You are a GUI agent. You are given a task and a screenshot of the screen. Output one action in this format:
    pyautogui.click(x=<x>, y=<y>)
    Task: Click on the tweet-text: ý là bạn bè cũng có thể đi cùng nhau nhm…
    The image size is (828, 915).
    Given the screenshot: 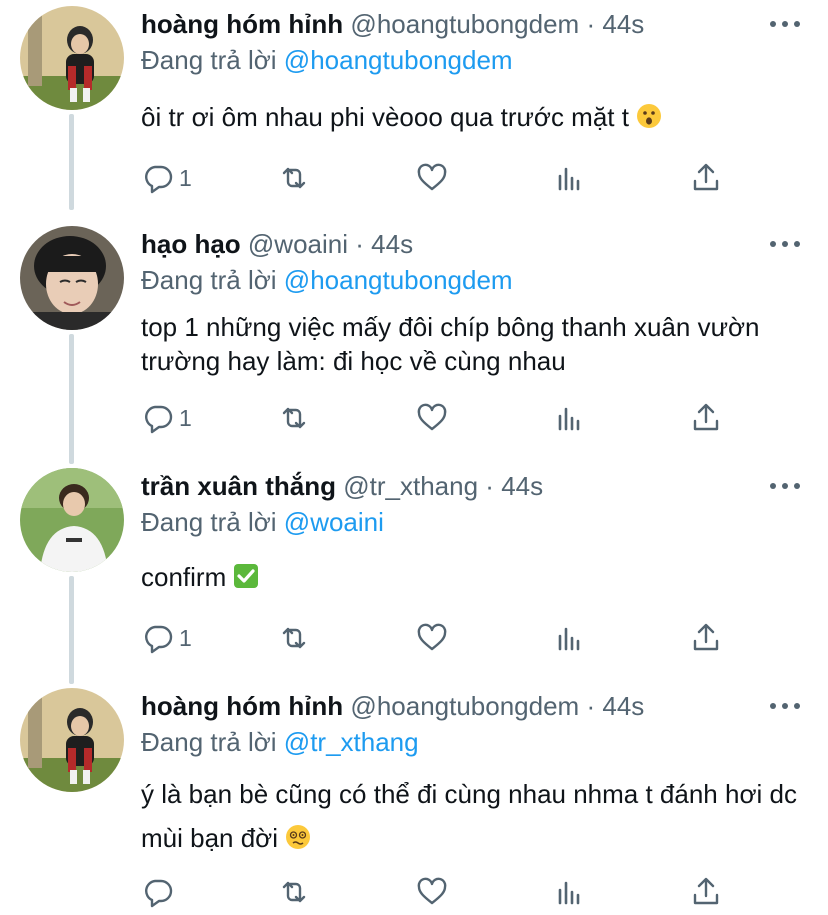 What is the action you would take?
    pyautogui.click(x=476, y=816)
    